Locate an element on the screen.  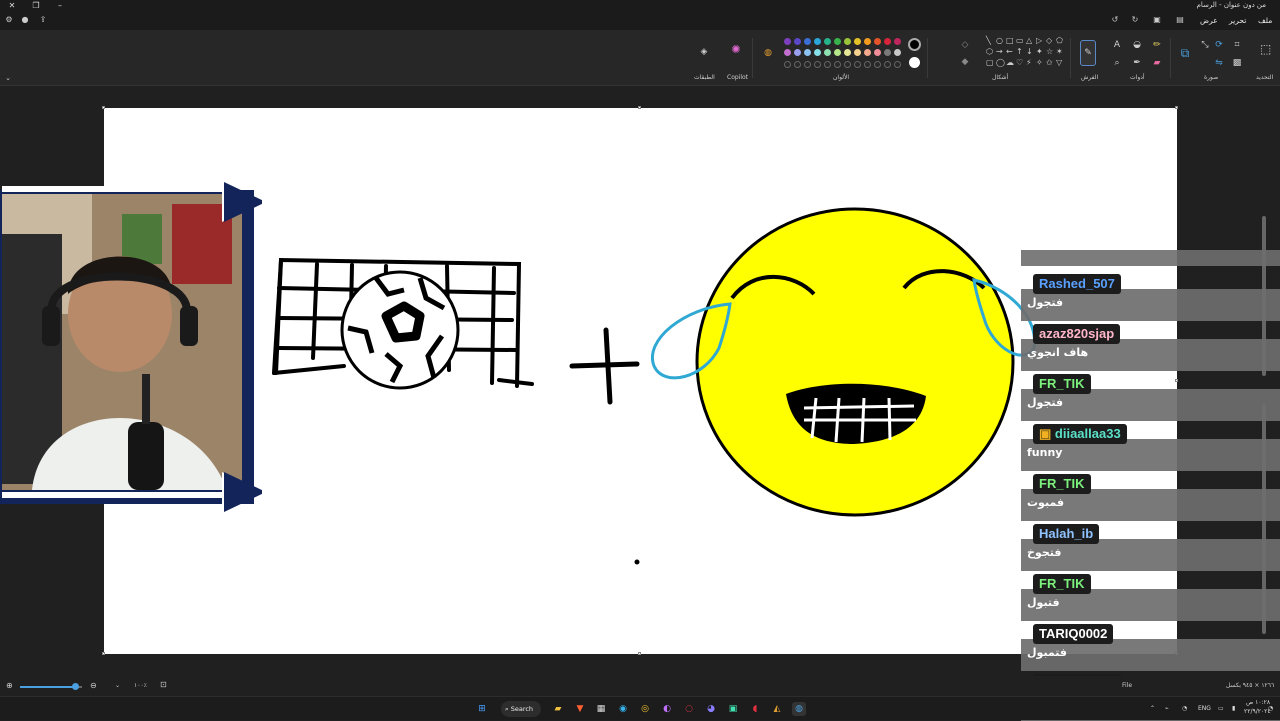
eraser-icon: ▰ is located at coordinates (1157, 63).